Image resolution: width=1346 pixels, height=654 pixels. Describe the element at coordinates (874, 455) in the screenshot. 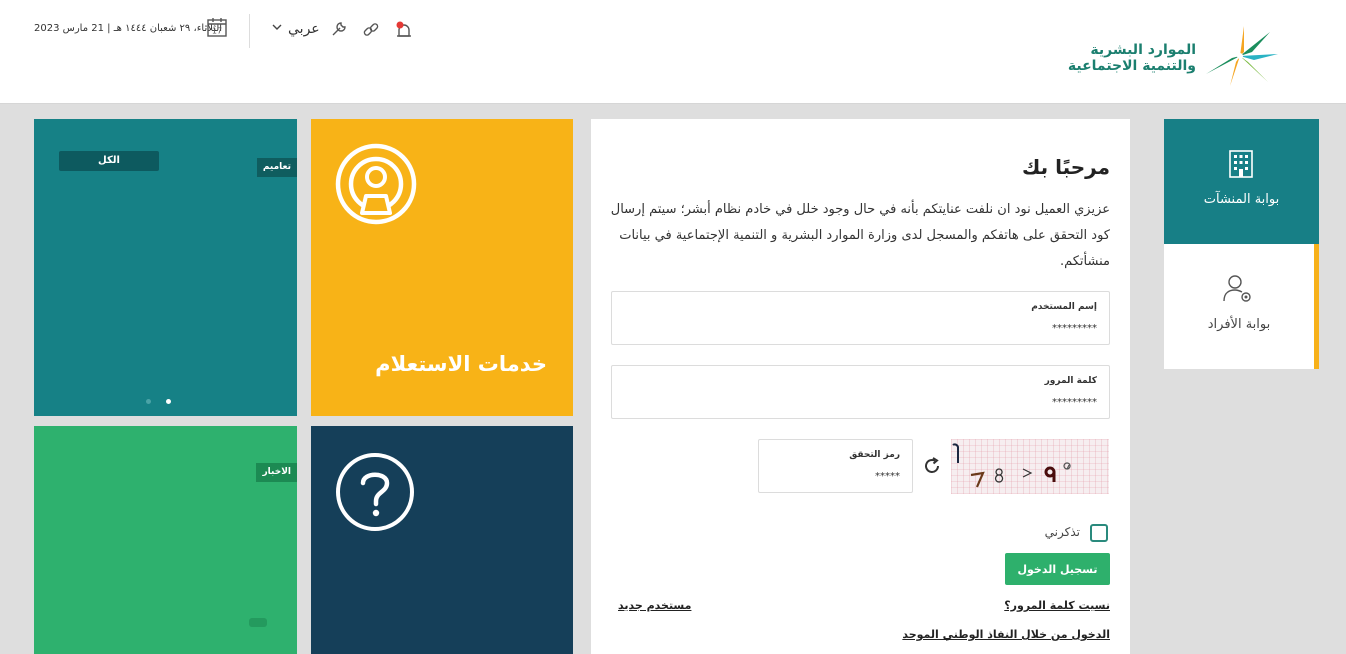

I see `verification-code-label: رمز التحقق` at that location.